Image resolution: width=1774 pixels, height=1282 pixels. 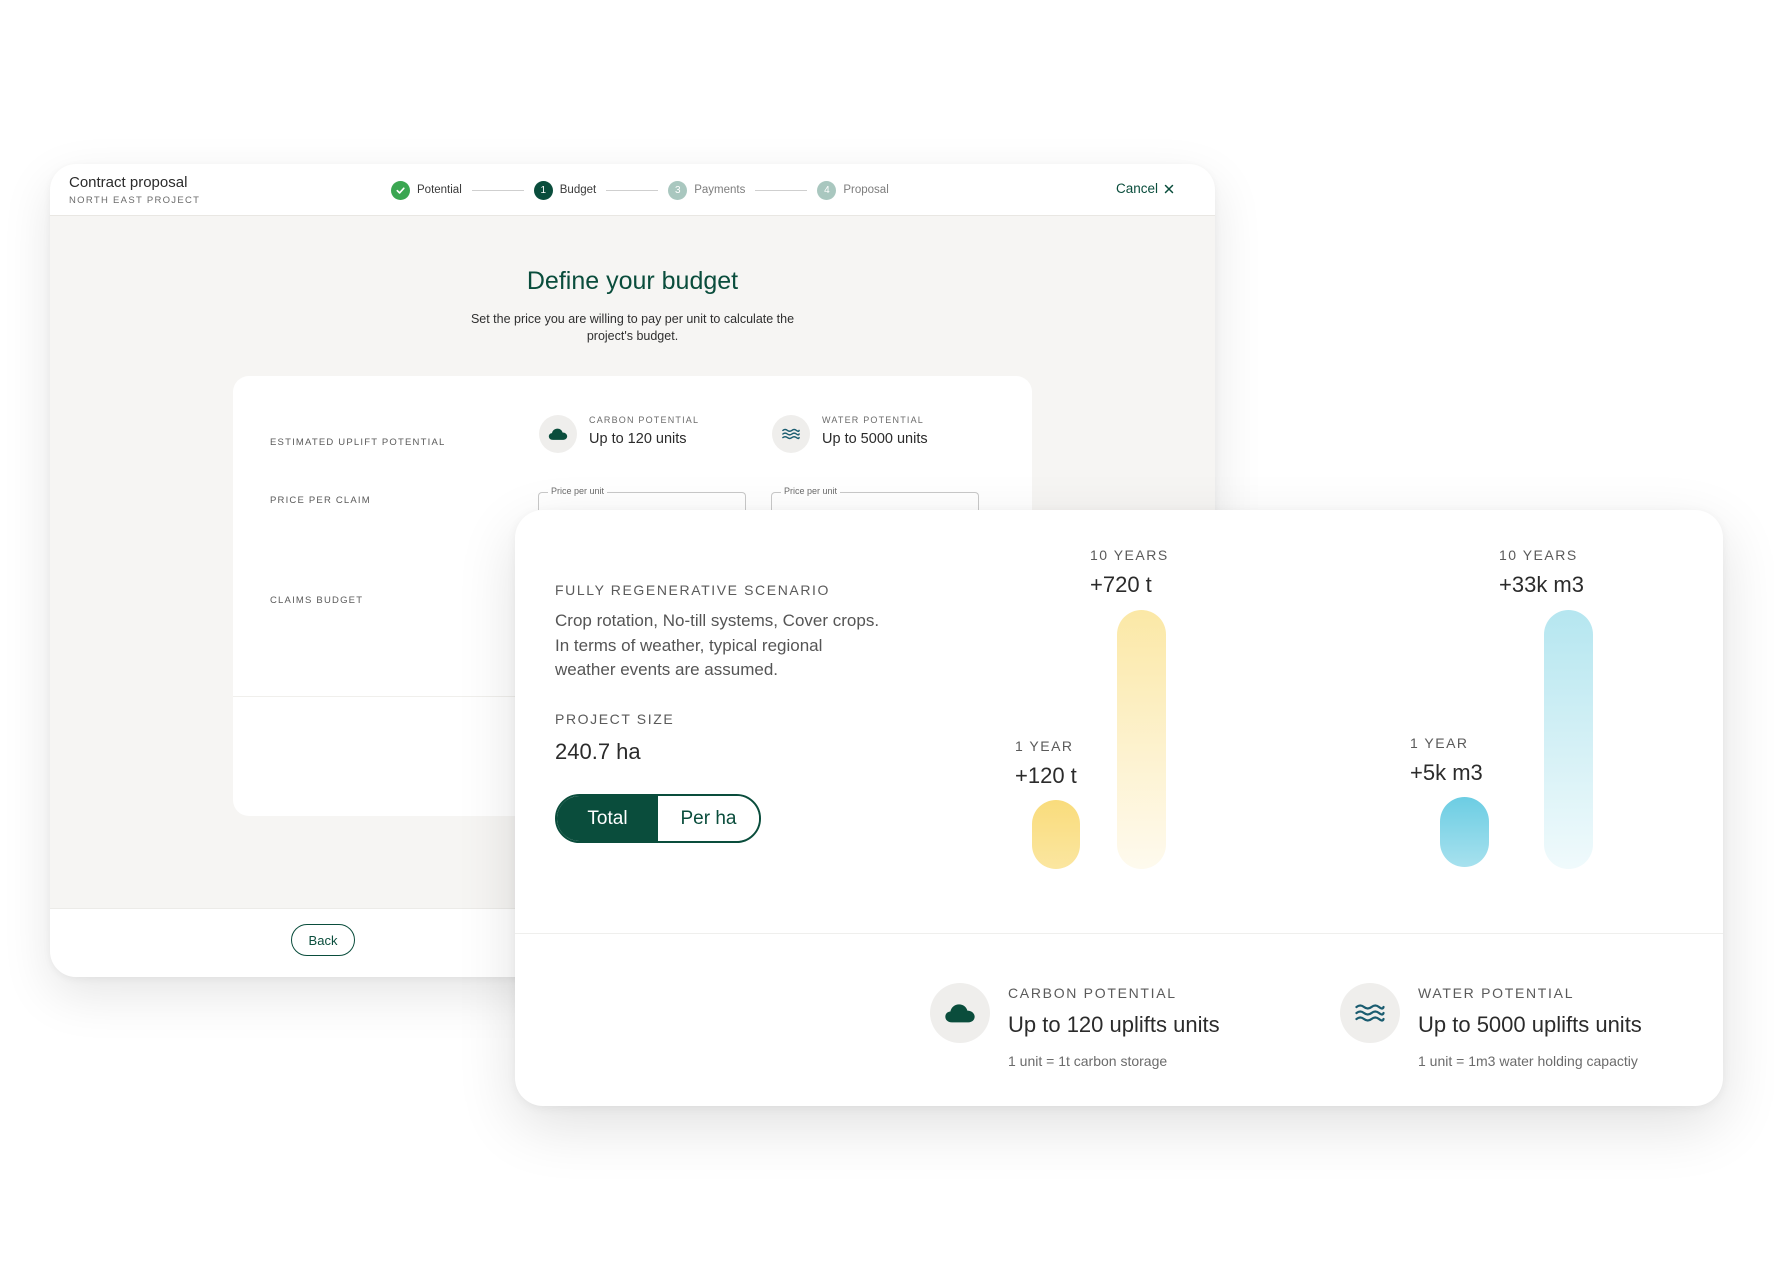 I want to click on project-size-label: PROJECT SIZE, so click(x=615, y=719).